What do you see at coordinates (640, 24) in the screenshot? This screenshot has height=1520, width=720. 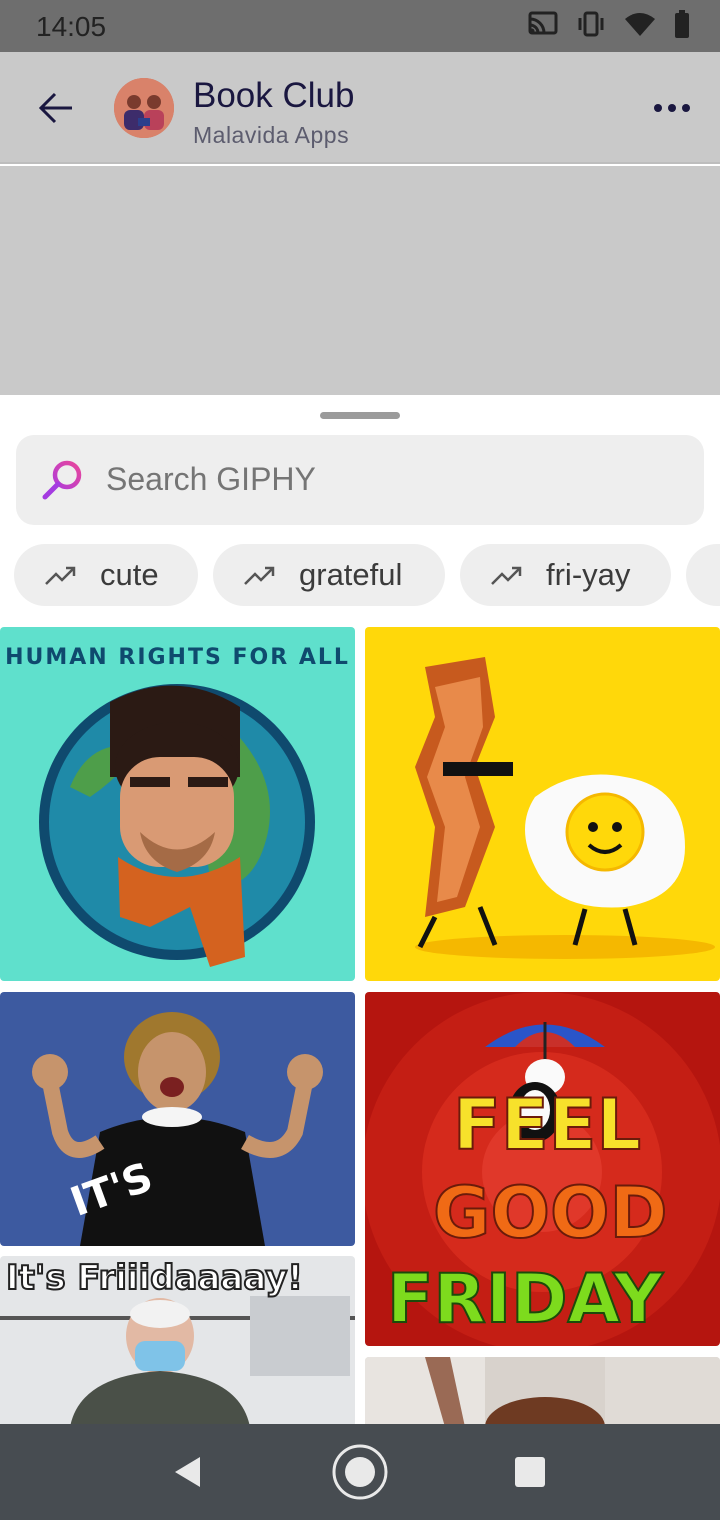 I see `wifi-icon` at bounding box center [640, 24].